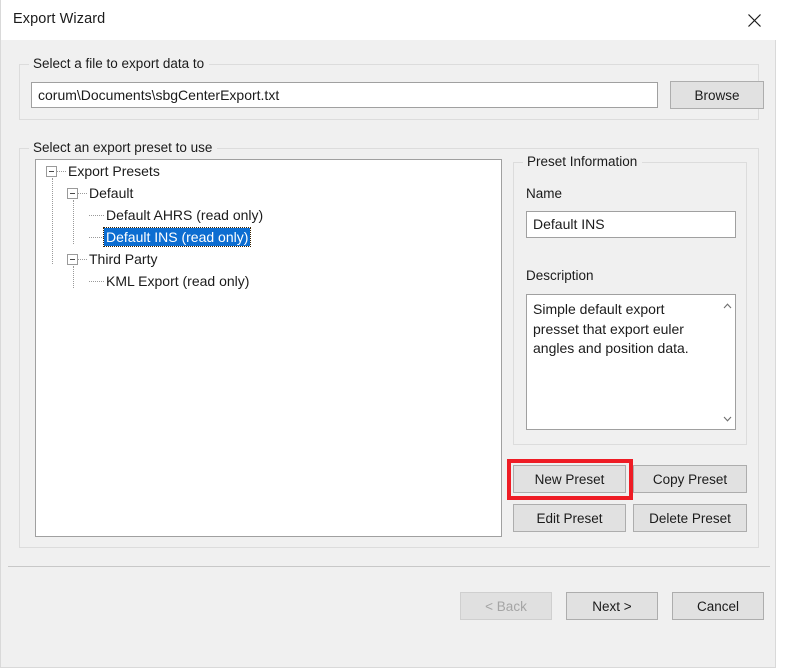 Image resolution: width=793 pixels, height=668 pixels. Describe the element at coordinates (59, 19) in the screenshot. I see `window-title: Export Wizard` at that location.